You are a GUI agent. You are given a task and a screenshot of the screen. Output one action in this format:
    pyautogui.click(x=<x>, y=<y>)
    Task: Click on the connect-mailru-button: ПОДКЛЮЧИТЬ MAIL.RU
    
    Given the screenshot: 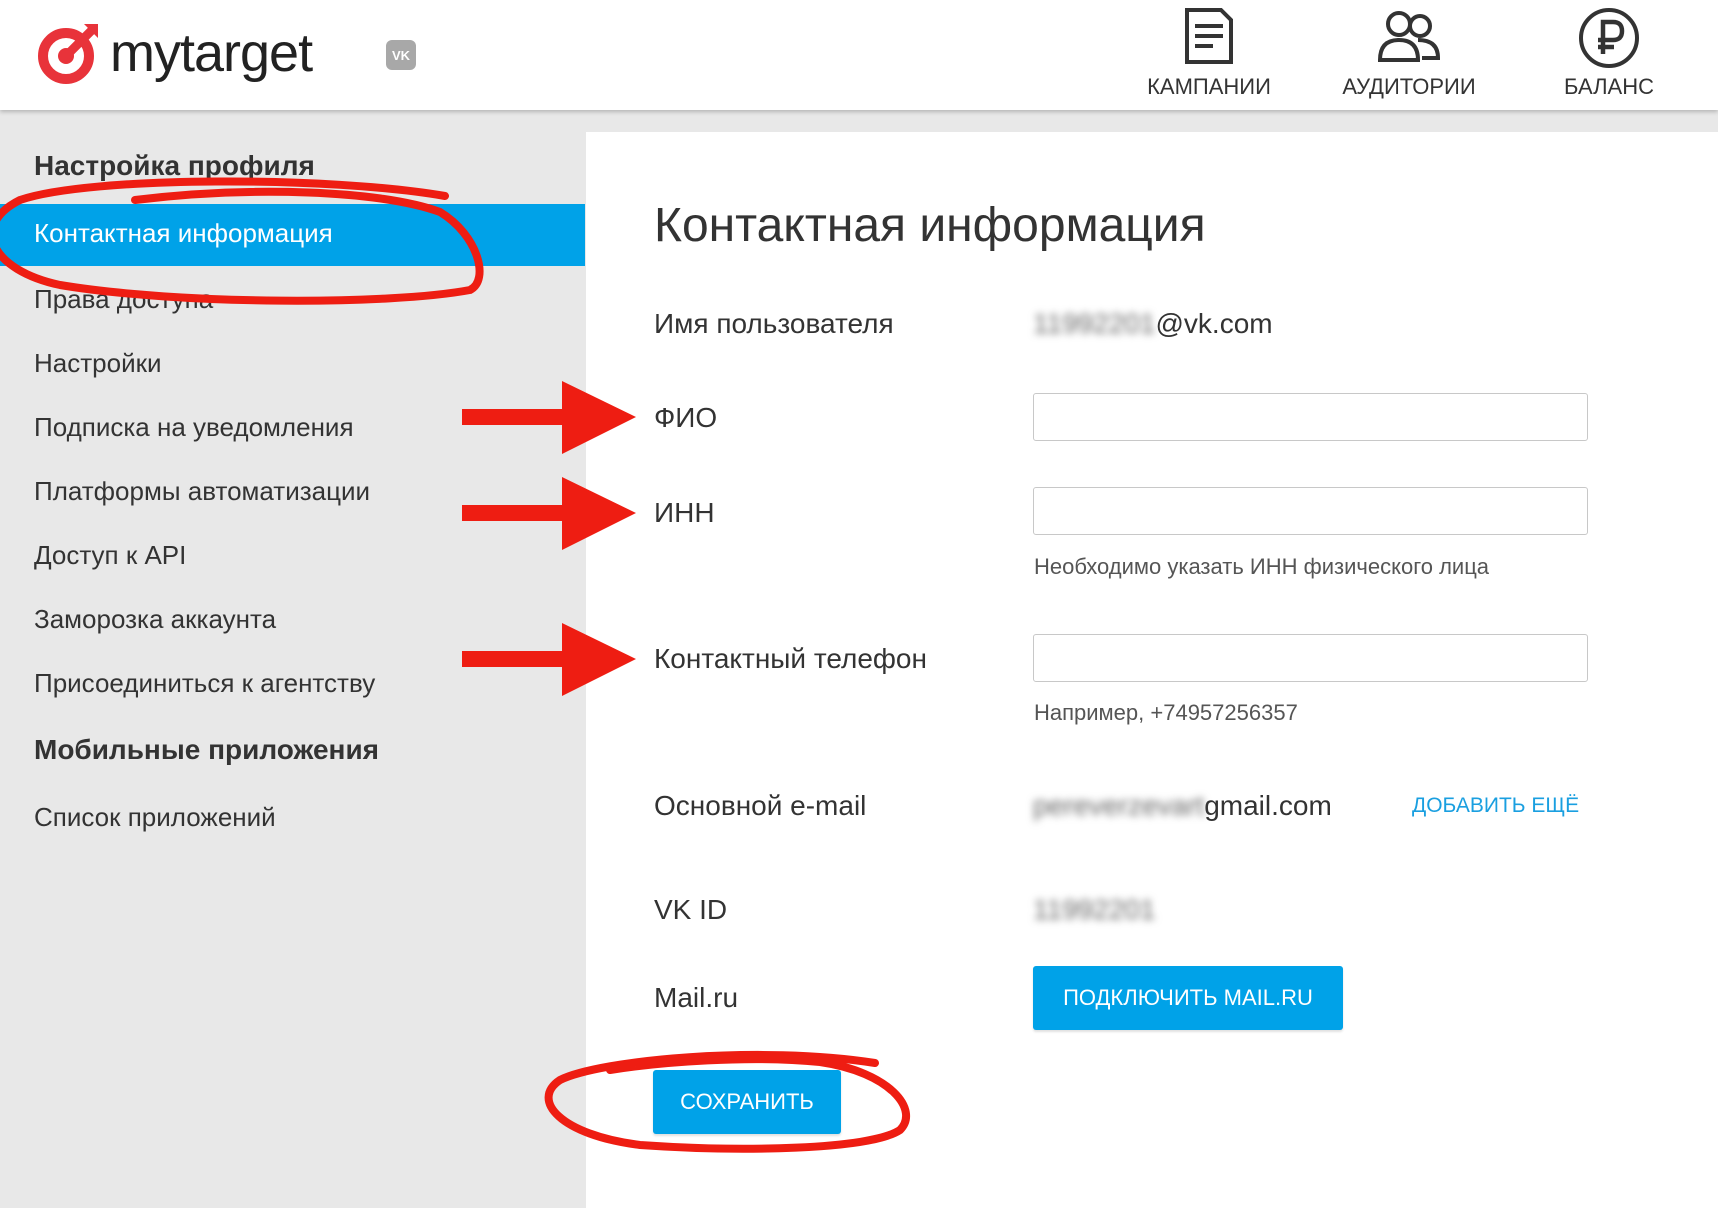 What is the action you would take?
    pyautogui.click(x=1188, y=998)
    